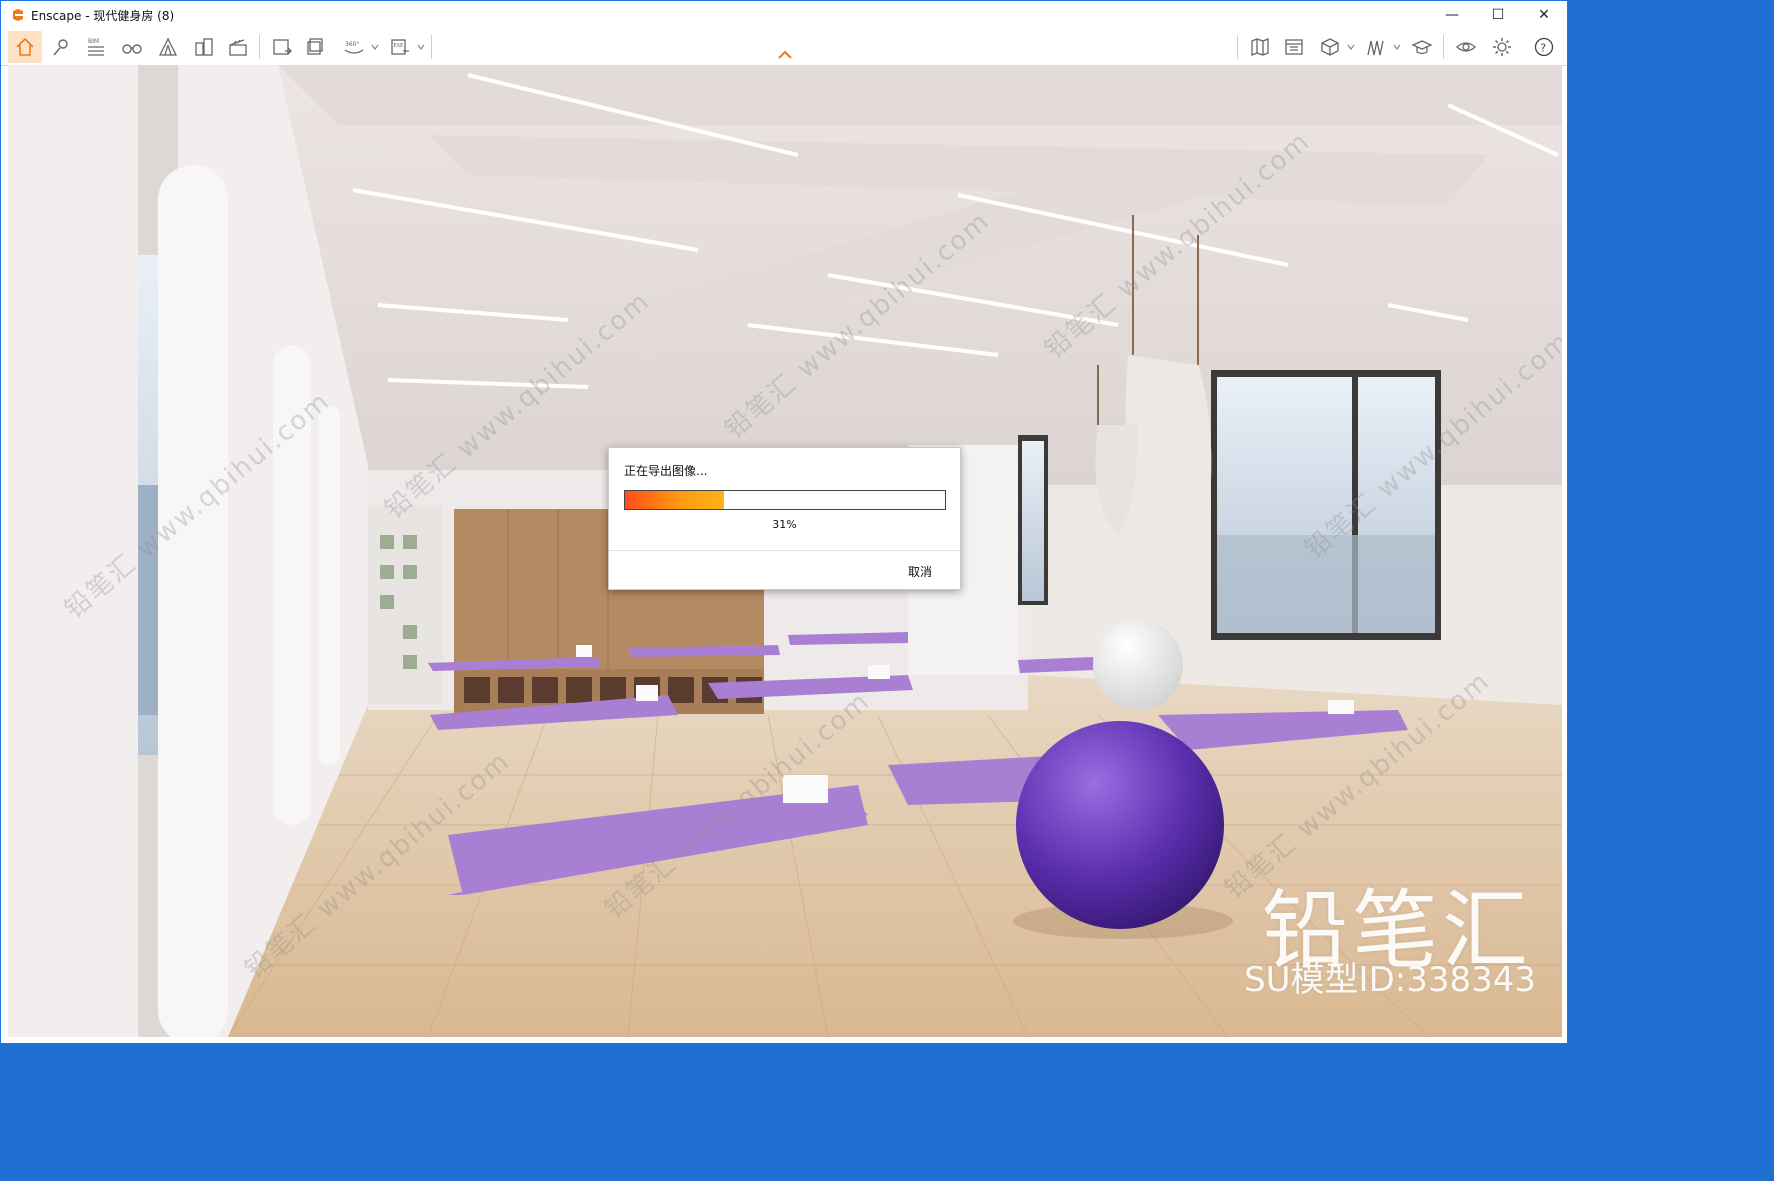 The width and height of the screenshot is (1774, 1181). I want to click on views-button, so click(61, 47).